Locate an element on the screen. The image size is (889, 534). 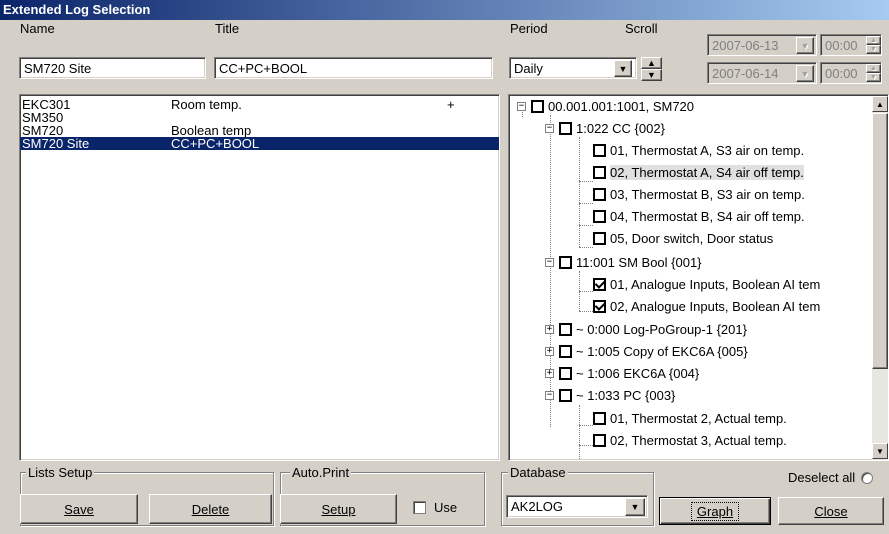
time-to-down-button: ▼ is located at coordinates (873, 77).